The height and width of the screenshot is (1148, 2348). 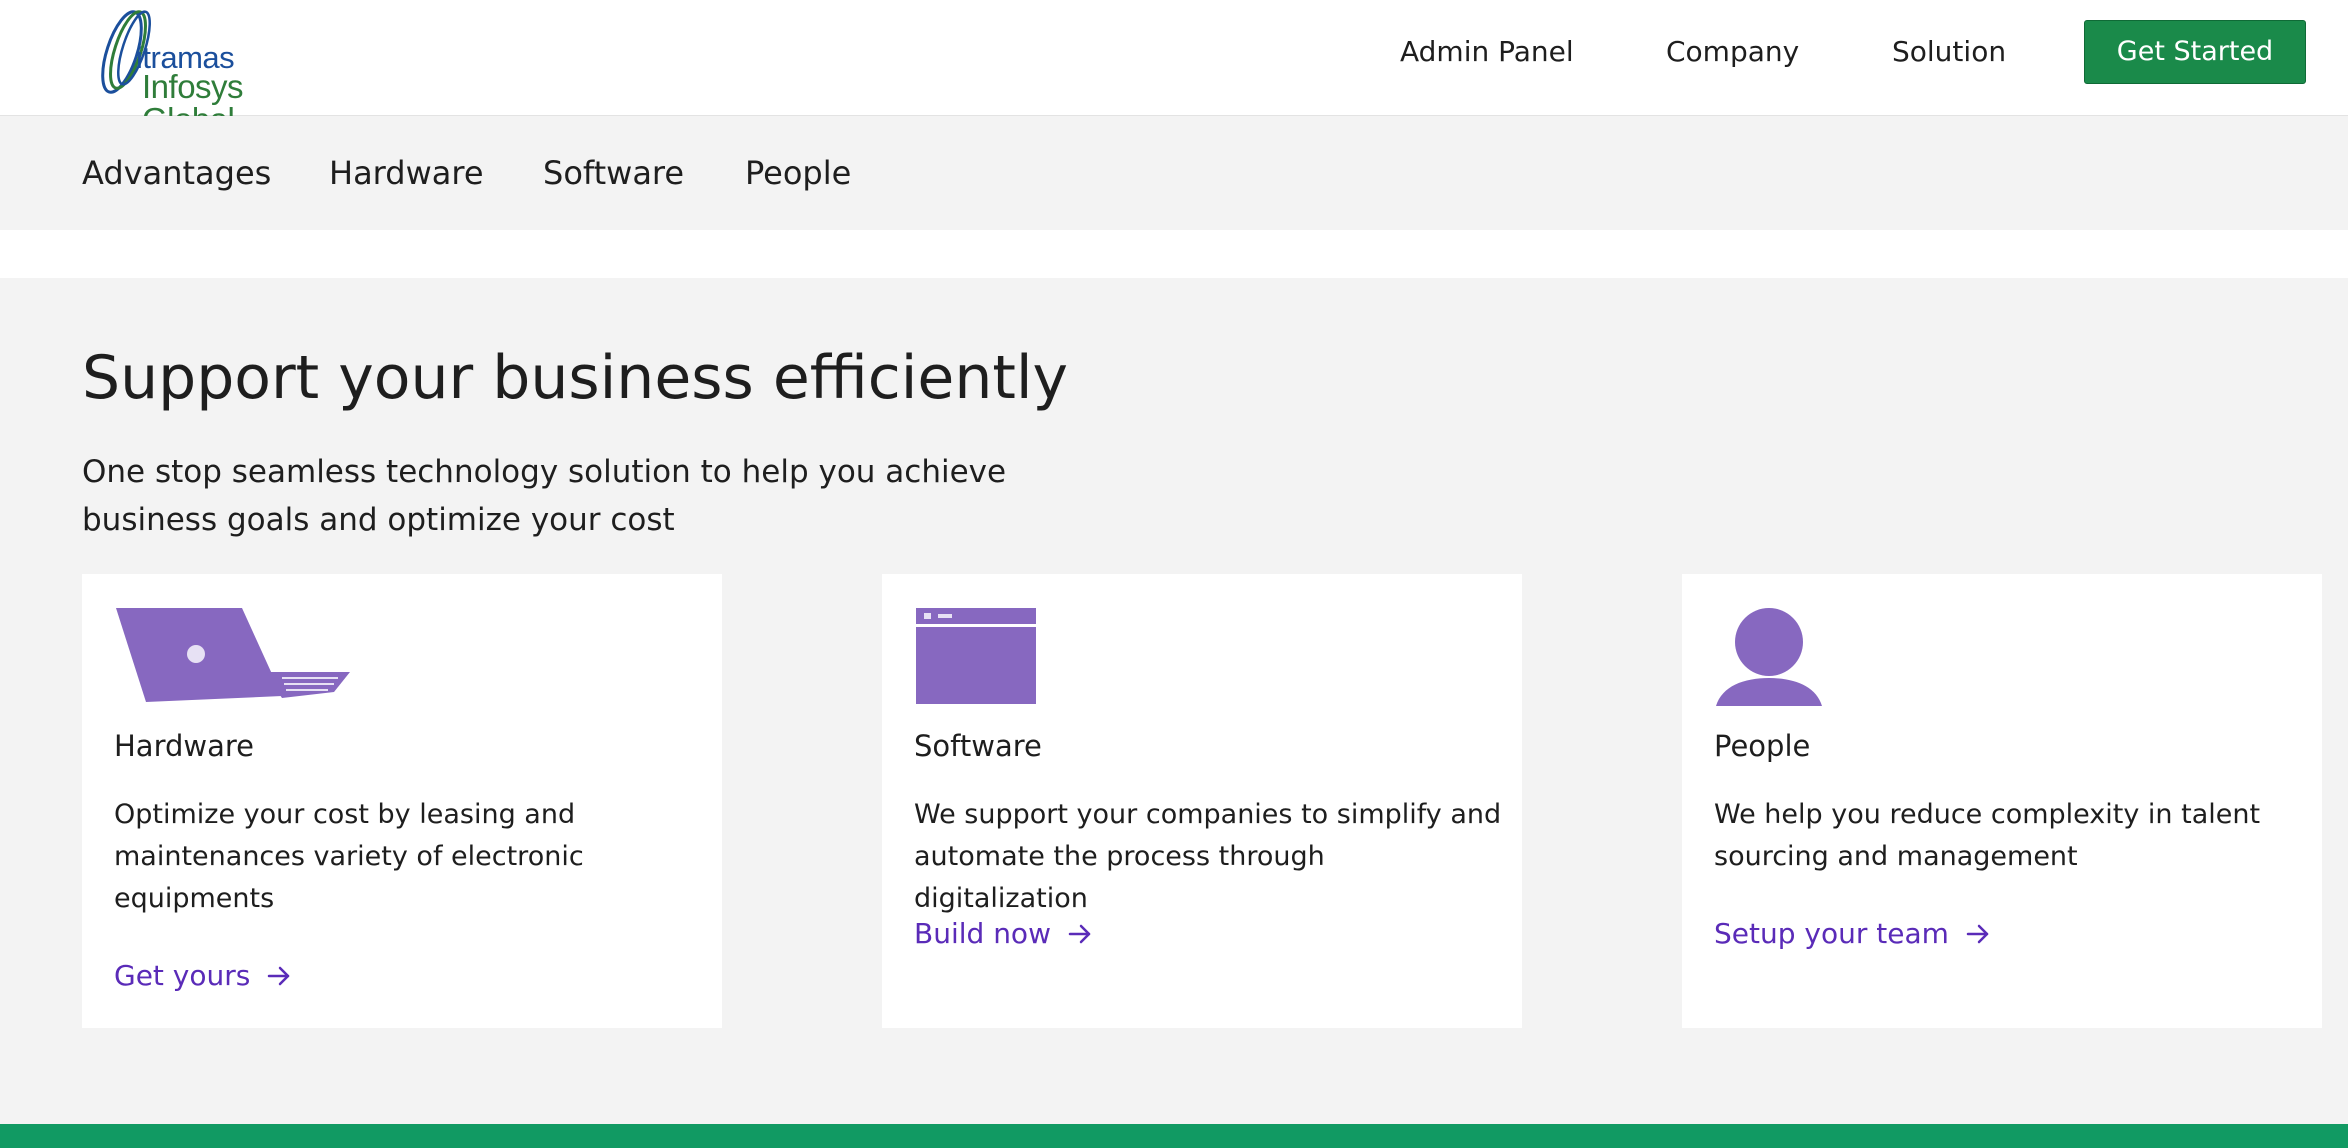 What do you see at coordinates (176, 173) in the screenshot?
I see `subnav-advantages: Advantages` at bounding box center [176, 173].